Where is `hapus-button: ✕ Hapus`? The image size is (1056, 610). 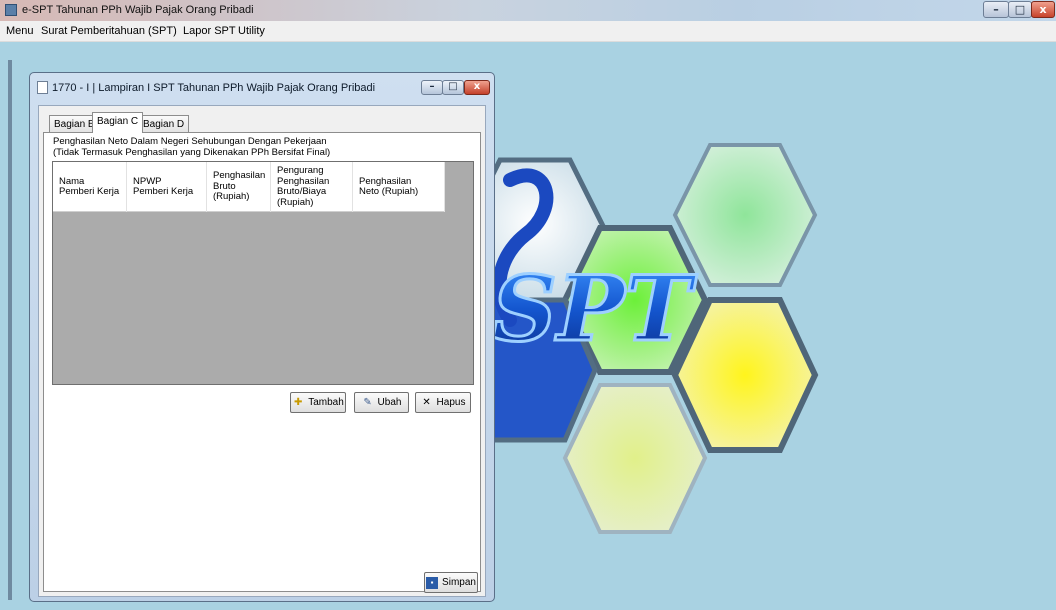
hapus-button: ✕ Hapus is located at coordinates (443, 402).